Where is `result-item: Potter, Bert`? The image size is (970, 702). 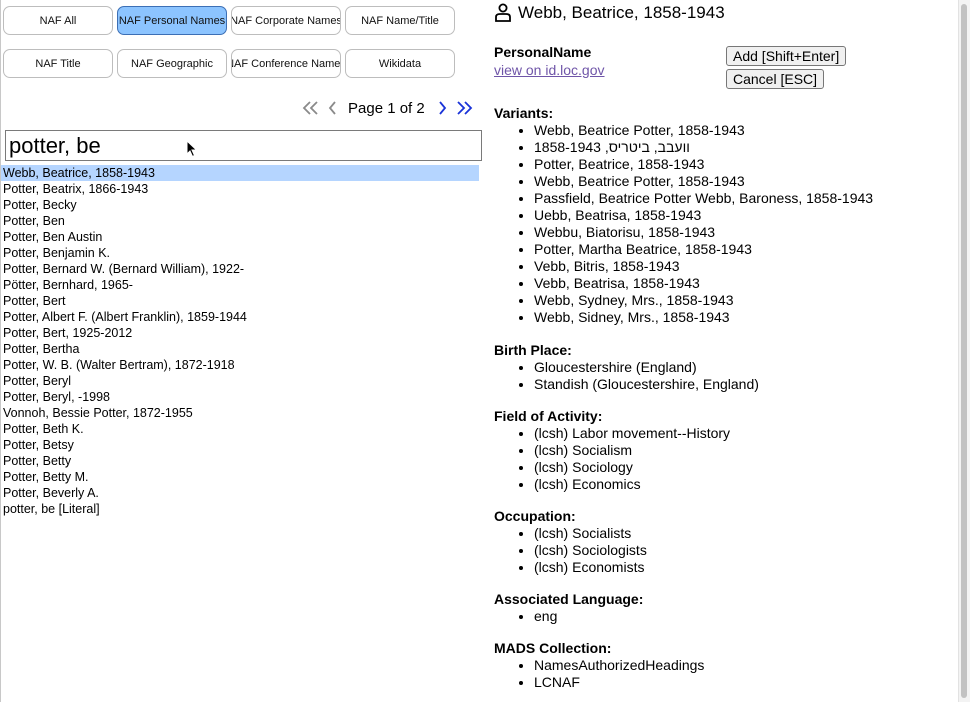
result-item: Potter, Bert is located at coordinates (240, 301).